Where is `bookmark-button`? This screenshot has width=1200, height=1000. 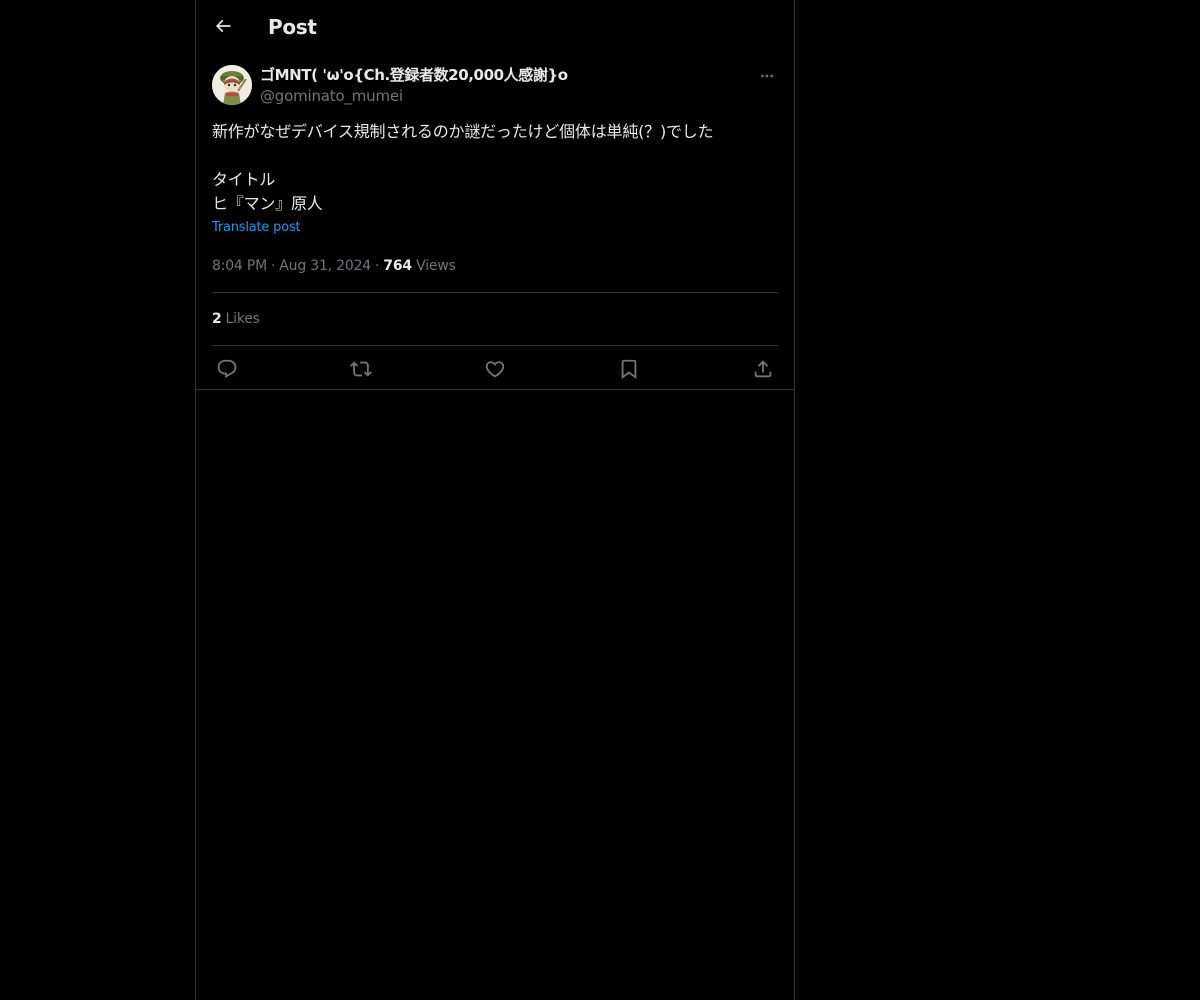
bookmark-button is located at coordinates (629, 369).